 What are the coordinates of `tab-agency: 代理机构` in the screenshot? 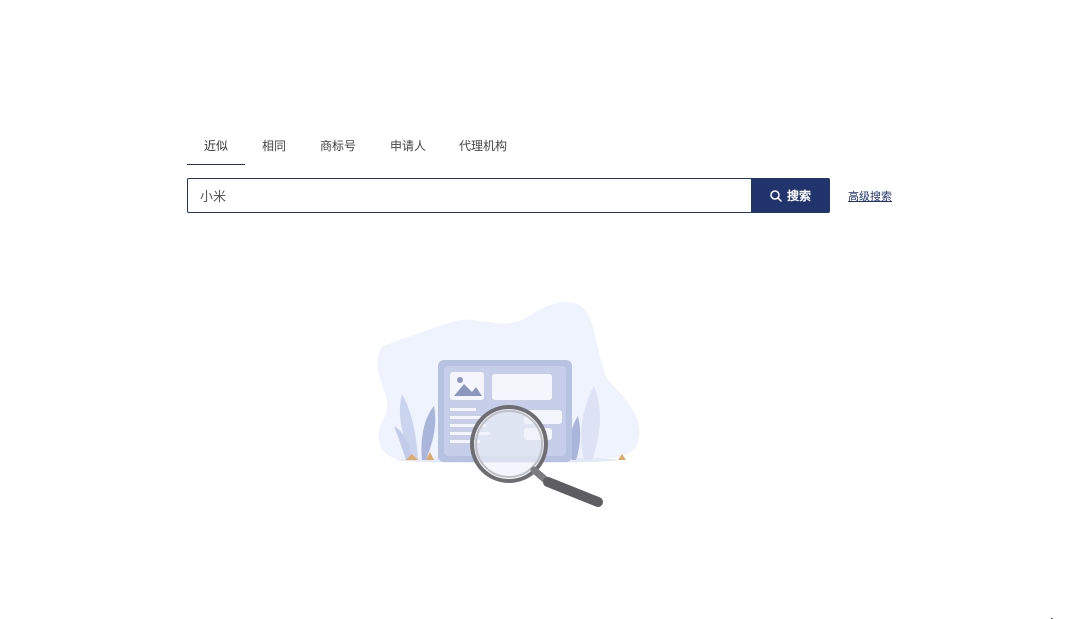 It's located at (483, 149).